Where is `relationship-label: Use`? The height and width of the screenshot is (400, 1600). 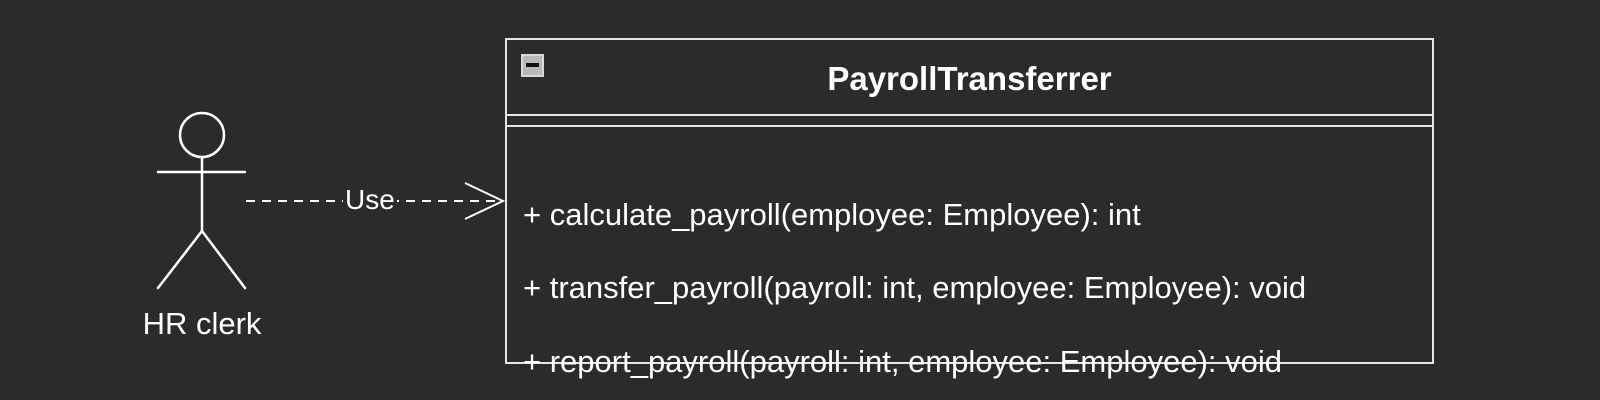
relationship-label: Use is located at coordinates (370, 200).